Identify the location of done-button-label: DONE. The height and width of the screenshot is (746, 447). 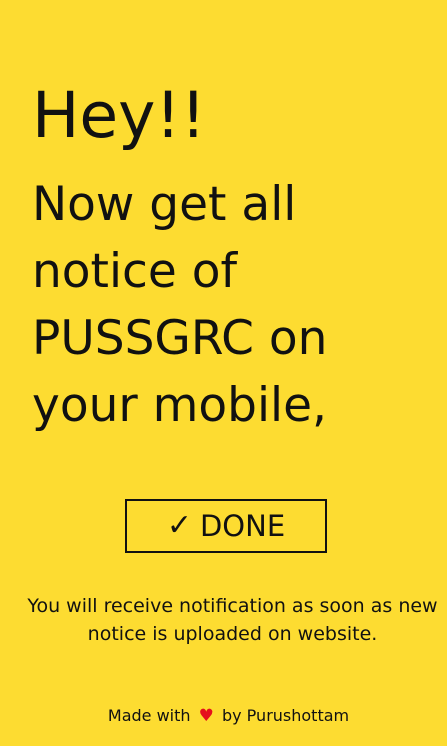
(242, 526).